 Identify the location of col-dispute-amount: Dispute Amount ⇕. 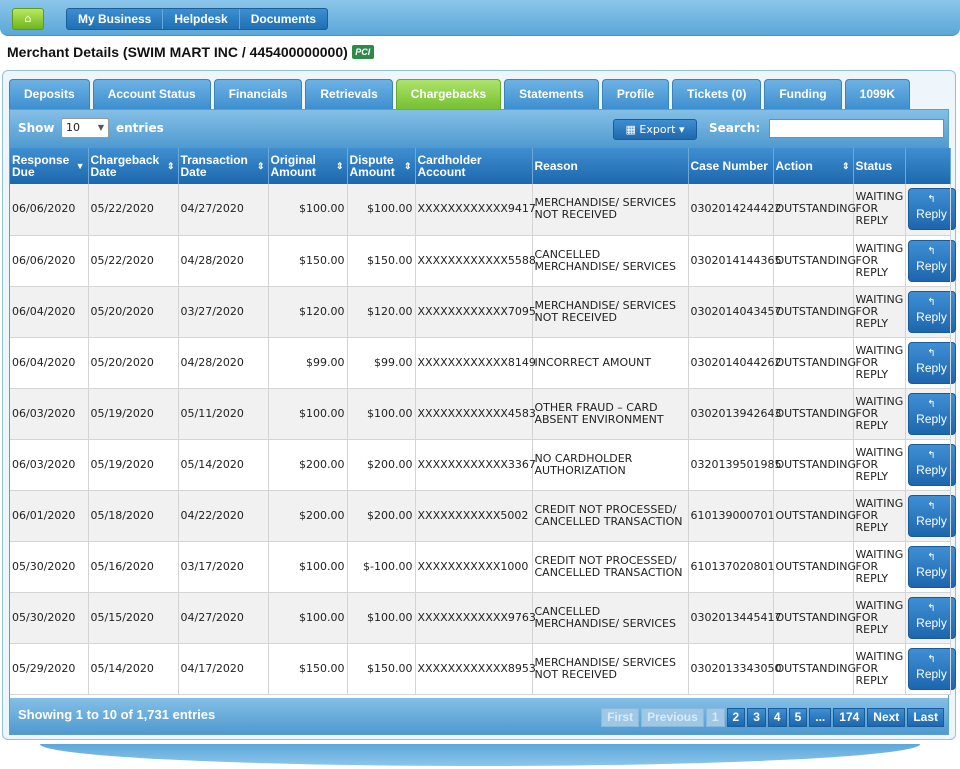
(381, 166).